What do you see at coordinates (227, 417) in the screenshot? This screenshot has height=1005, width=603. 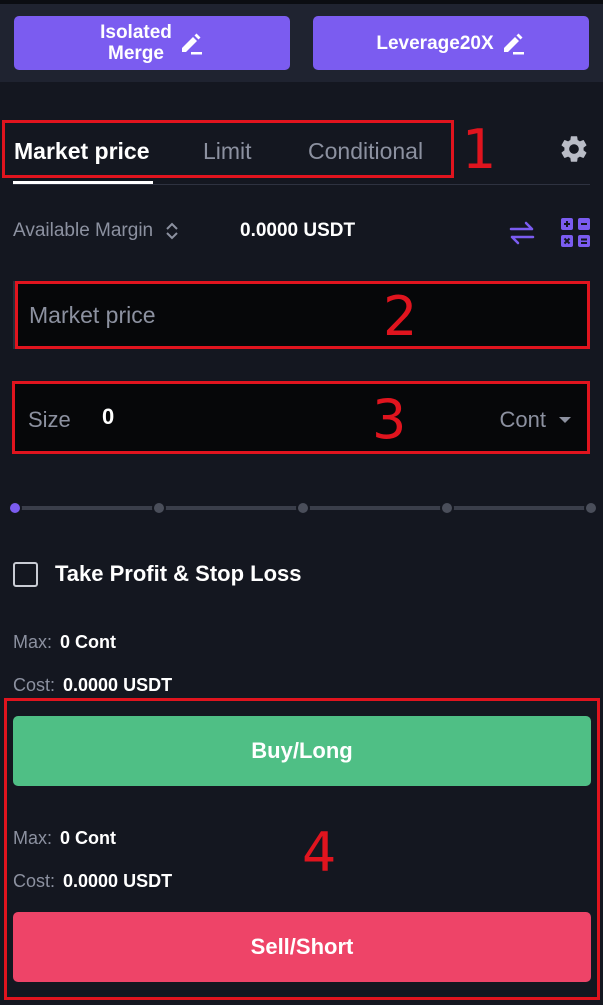 I see `size-input` at bounding box center [227, 417].